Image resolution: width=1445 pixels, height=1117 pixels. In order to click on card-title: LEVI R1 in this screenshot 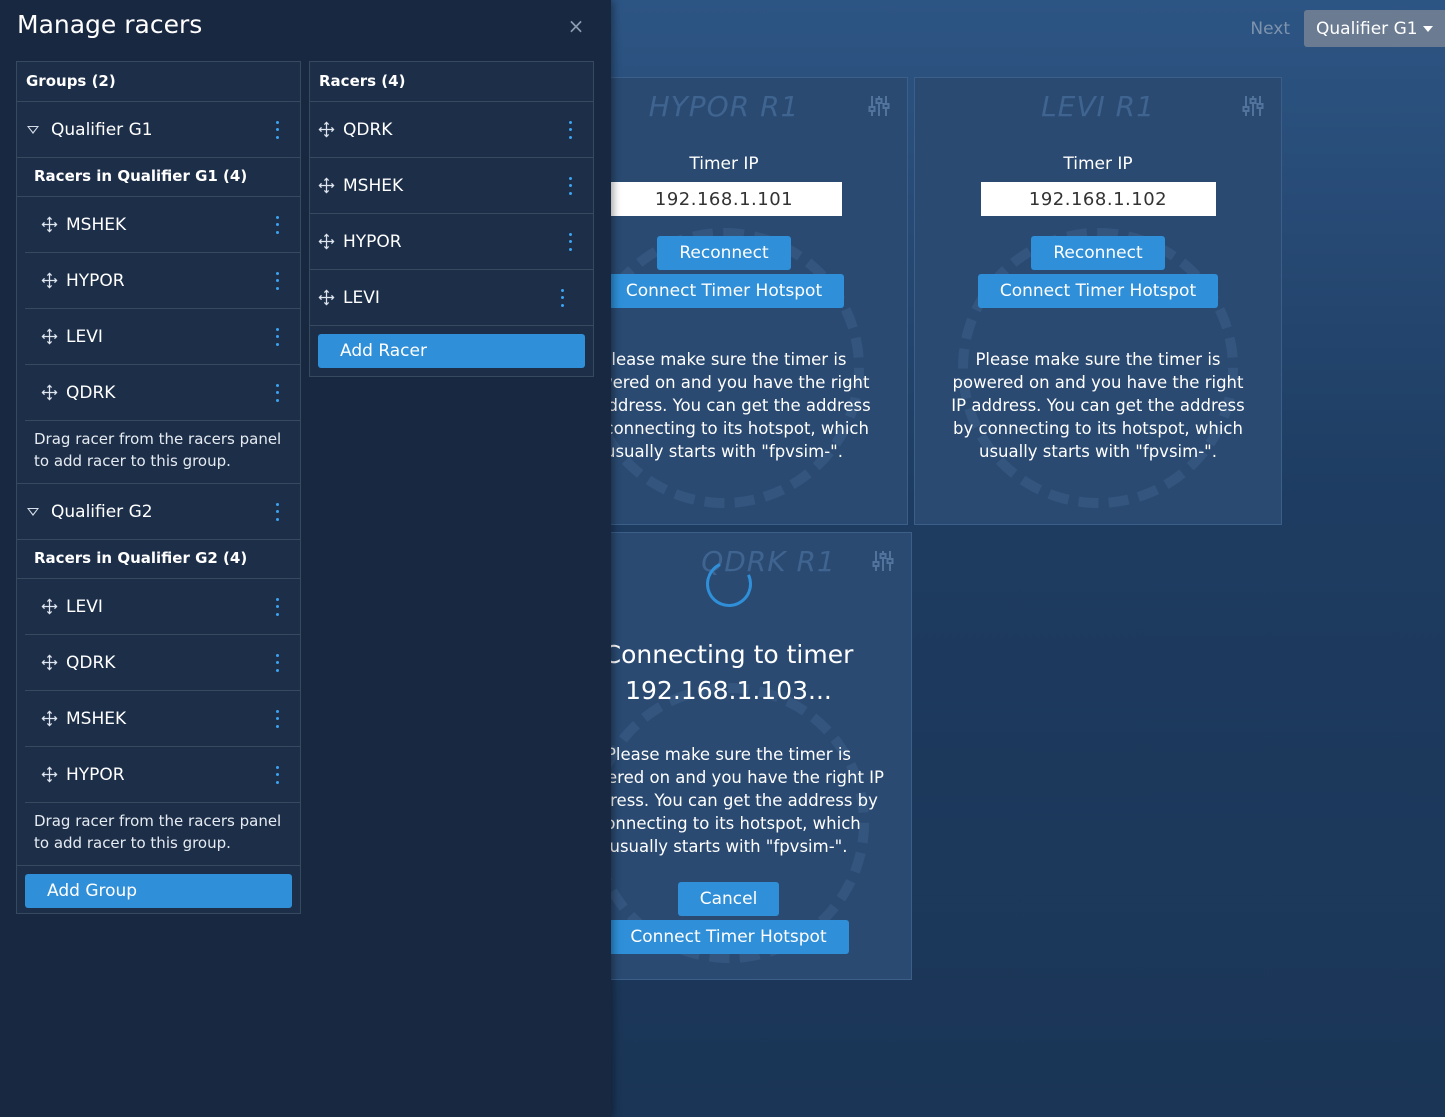, I will do `click(1098, 106)`.